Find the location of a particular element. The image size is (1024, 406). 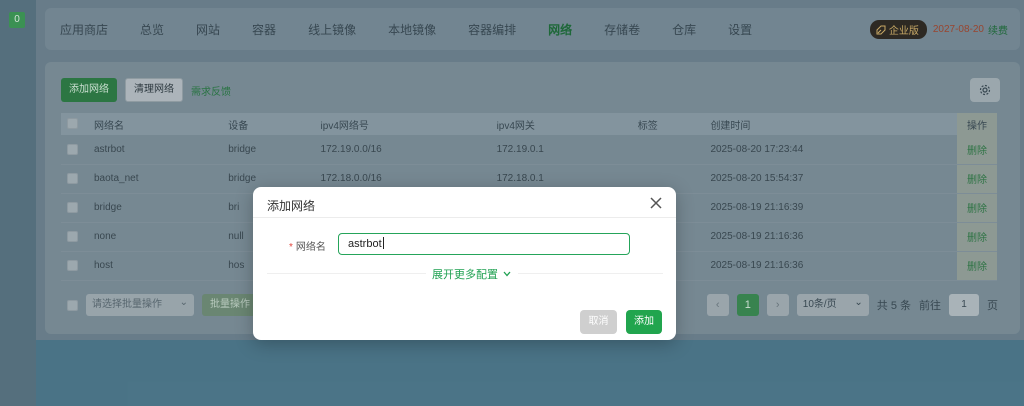

expand-more-toggle: 展开更多配置 is located at coordinates (472, 274).